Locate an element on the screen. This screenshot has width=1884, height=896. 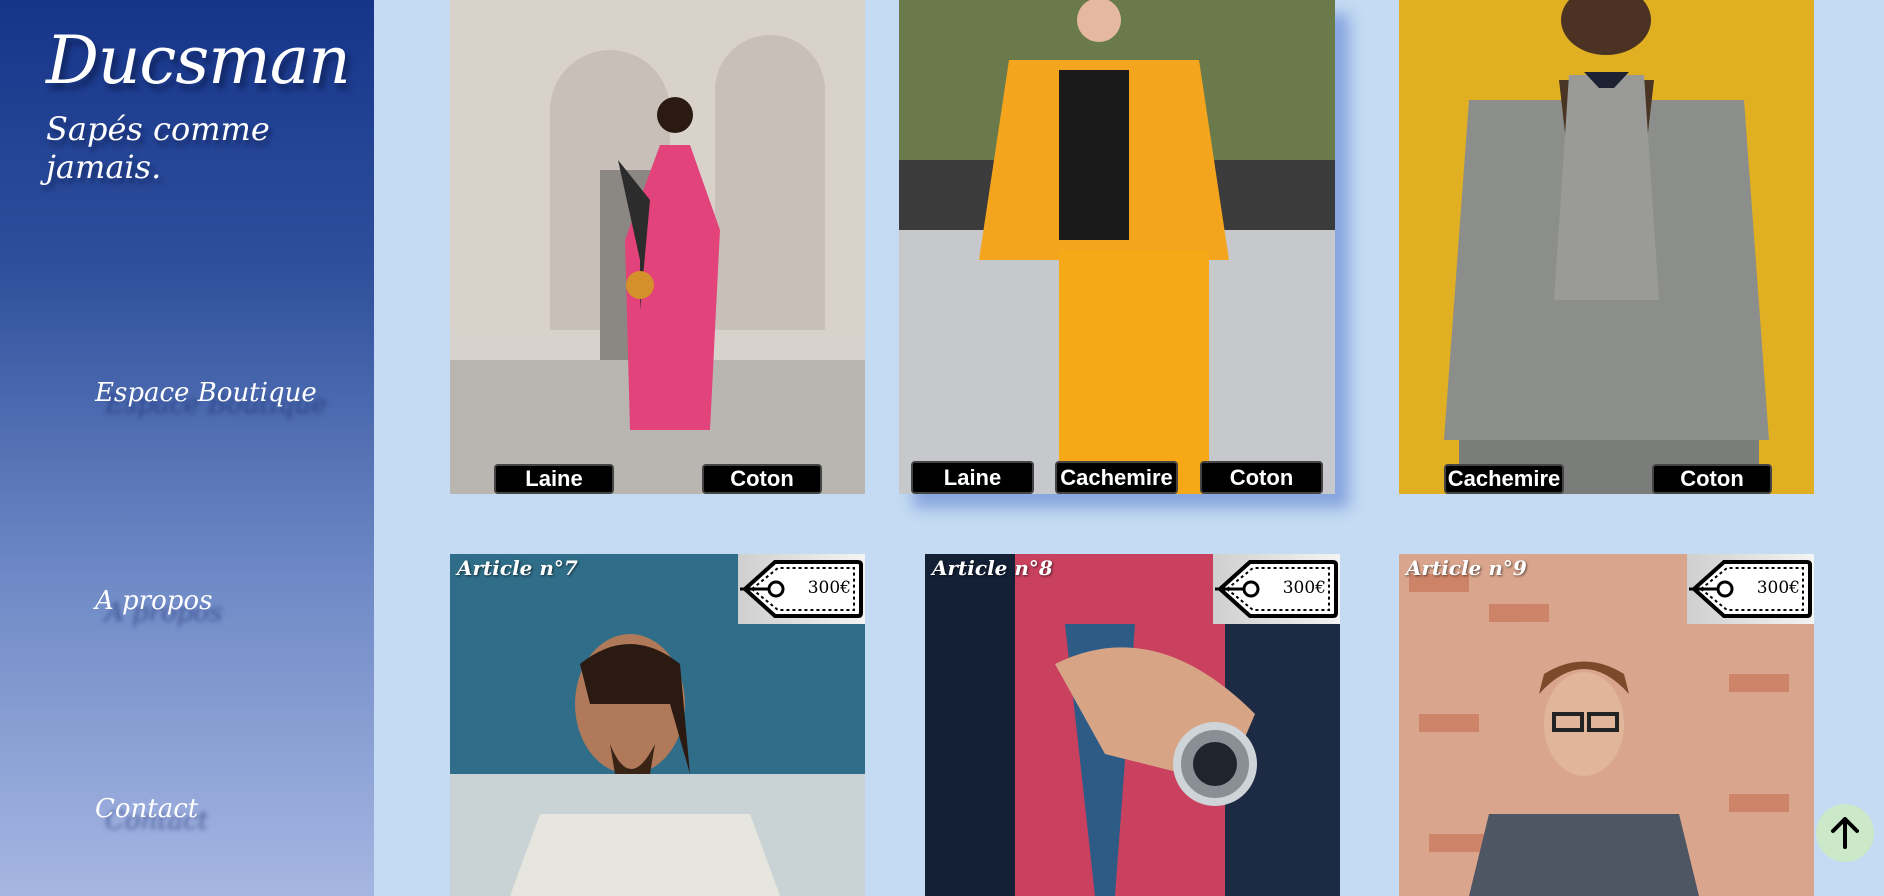
product-card-1: Laine Coton is located at coordinates (657, 247).